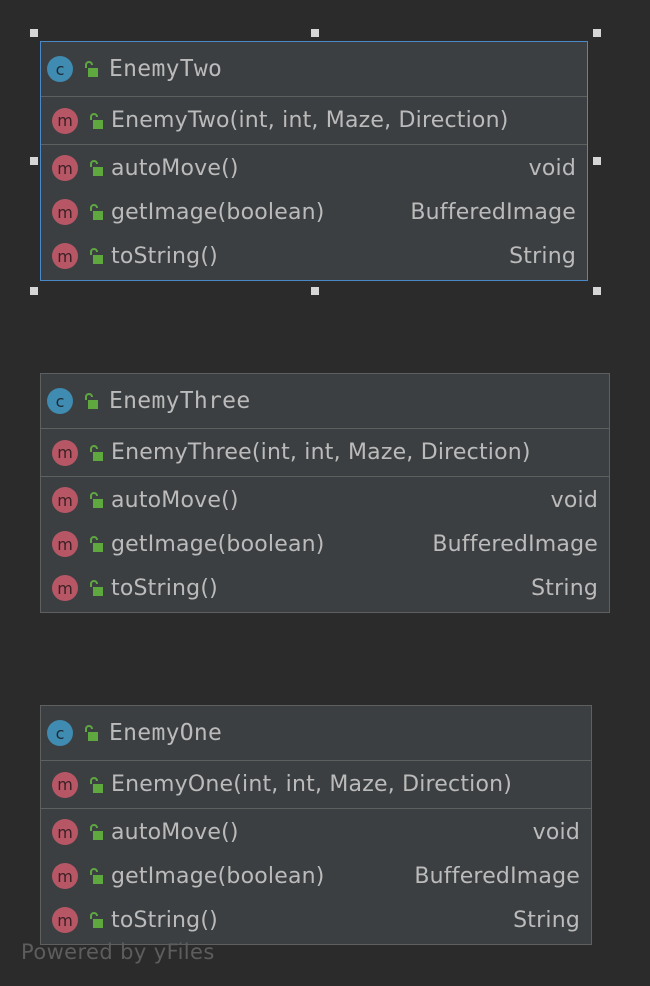 The image size is (650, 986). What do you see at coordinates (180, 401) in the screenshot?
I see `class-name: EnemyThree` at bounding box center [180, 401].